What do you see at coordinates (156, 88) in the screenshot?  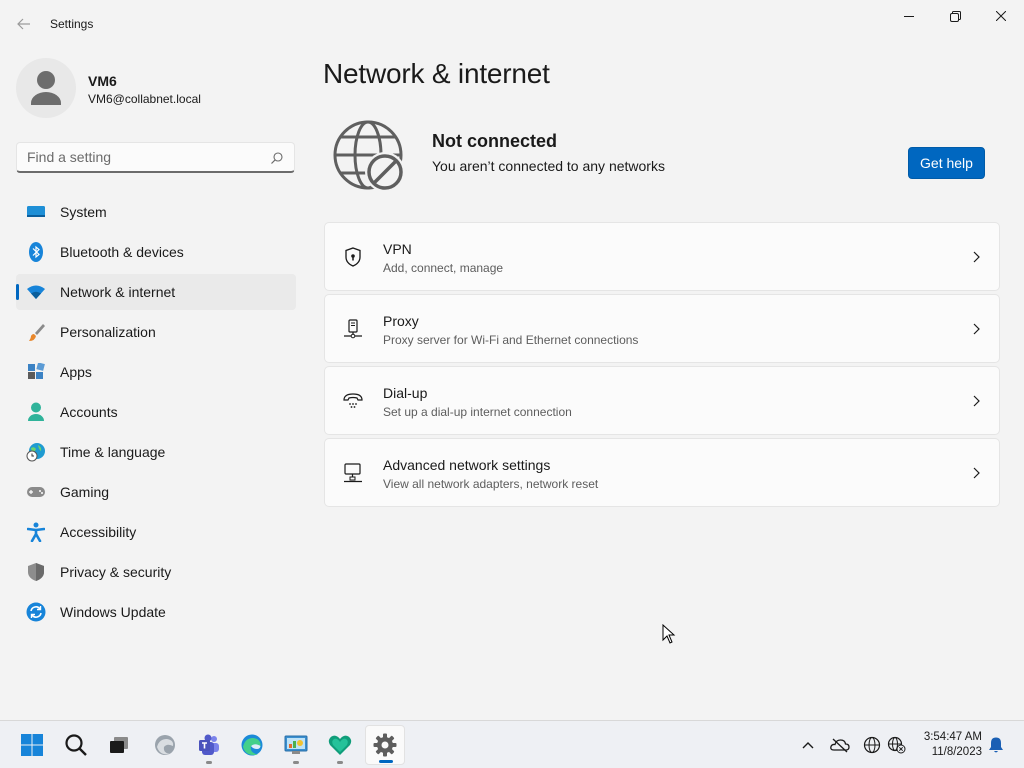 I see `user-profile: VM6 VM6@collabnet.local` at bounding box center [156, 88].